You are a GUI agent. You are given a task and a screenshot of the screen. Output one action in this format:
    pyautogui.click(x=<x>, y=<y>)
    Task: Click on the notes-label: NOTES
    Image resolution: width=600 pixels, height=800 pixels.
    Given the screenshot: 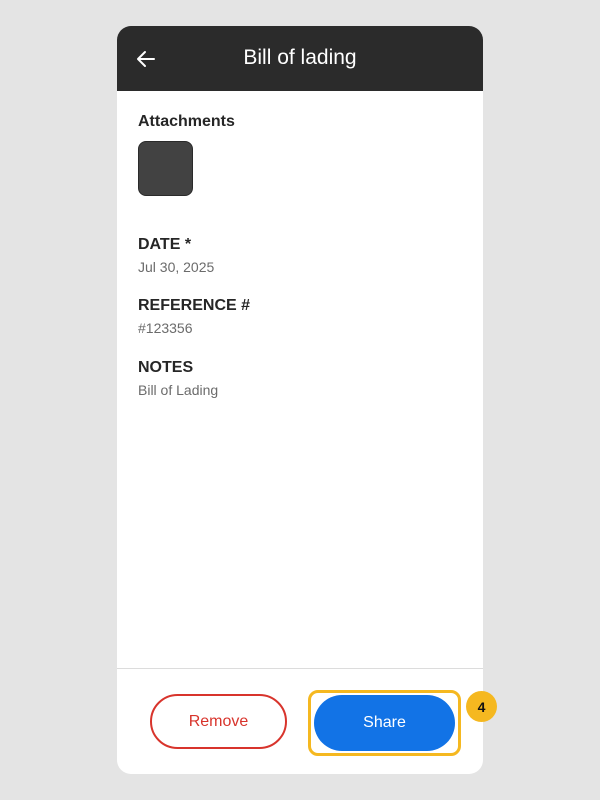 What is the action you would take?
    pyautogui.click(x=166, y=367)
    